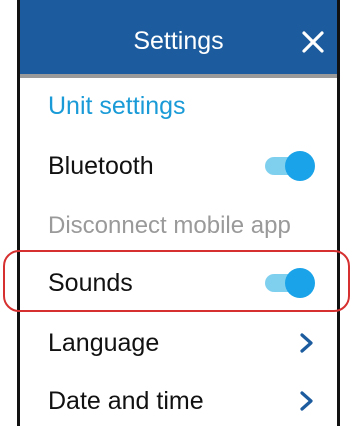  I want to click on page-title: Settings, so click(178, 41).